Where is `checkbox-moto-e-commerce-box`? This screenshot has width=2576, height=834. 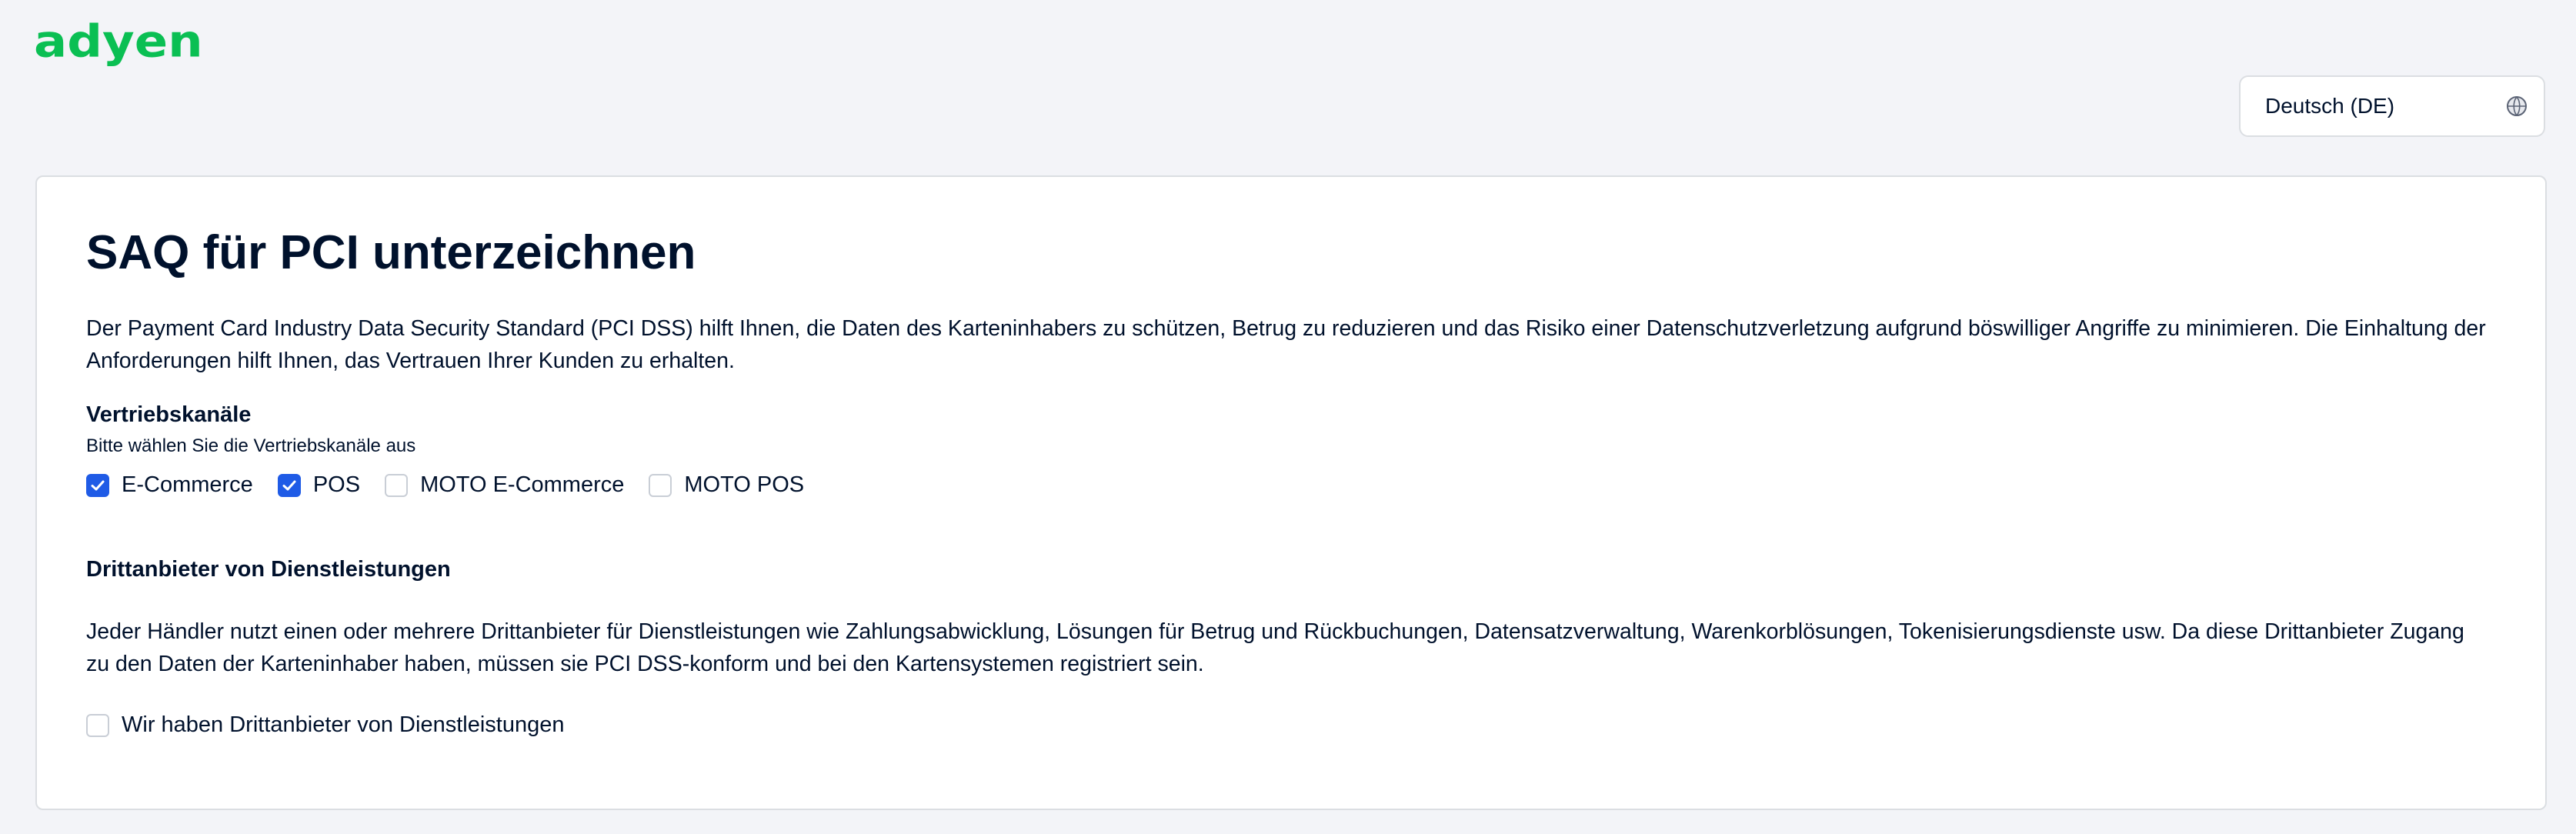 checkbox-moto-e-commerce-box is located at coordinates (397, 485).